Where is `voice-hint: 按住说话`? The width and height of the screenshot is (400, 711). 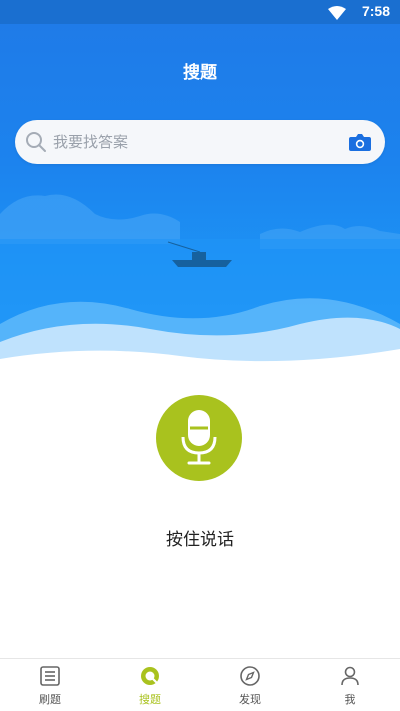 voice-hint: 按住说话 is located at coordinates (200, 540).